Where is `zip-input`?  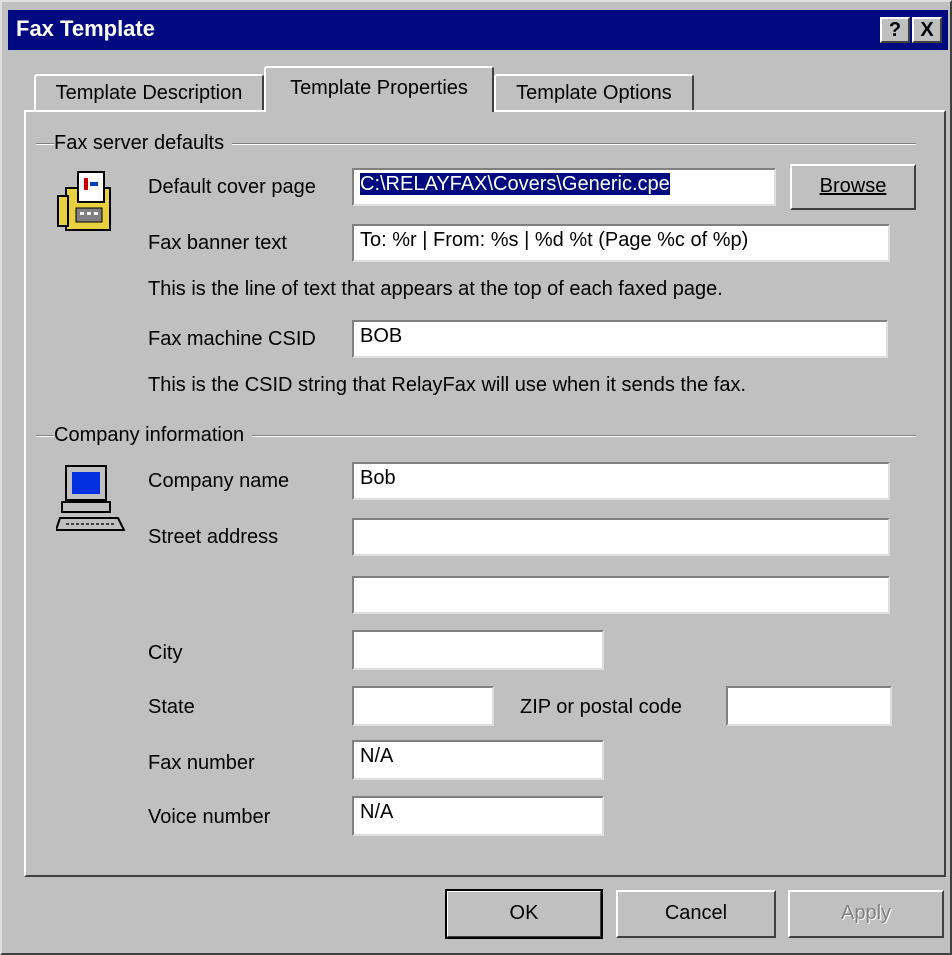 zip-input is located at coordinates (809, 706).